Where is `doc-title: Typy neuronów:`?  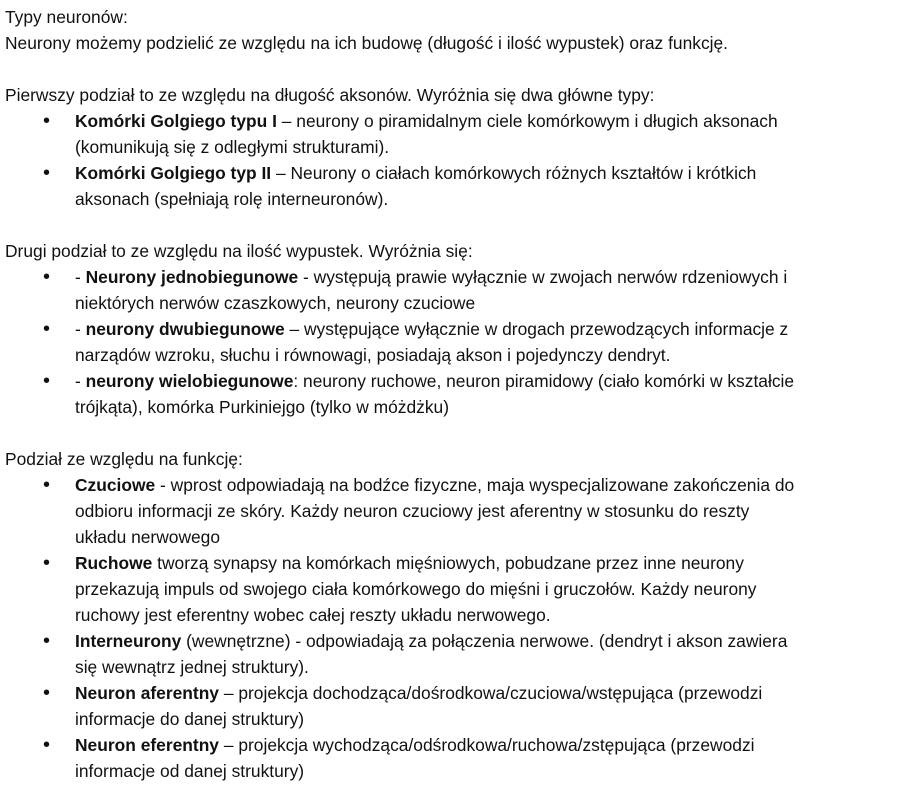
doc-title: Typy neuronów: is located at coordinates (66, 17).